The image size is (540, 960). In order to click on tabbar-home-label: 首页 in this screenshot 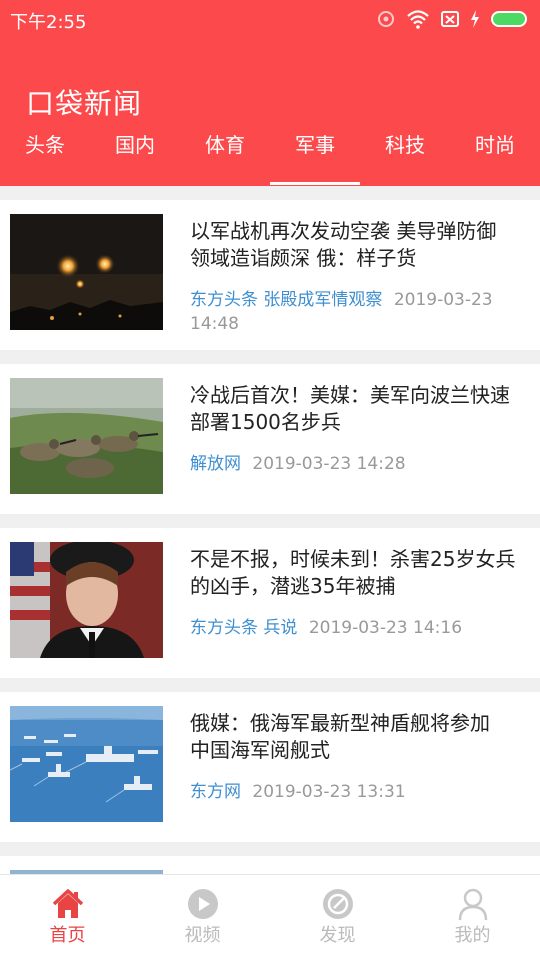, I will do `click(67, 935)`.